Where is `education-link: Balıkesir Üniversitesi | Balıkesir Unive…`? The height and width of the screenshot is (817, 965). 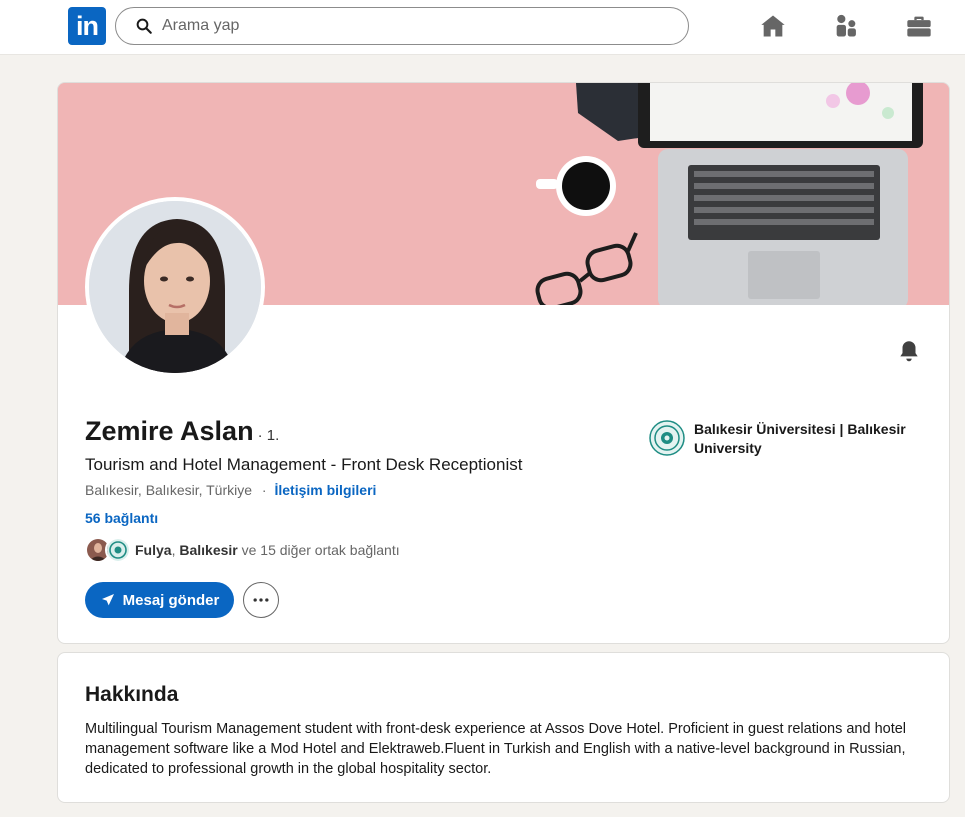
education-link: Balıkesir Üniversitesi | Balıkesir Unive… is located at coordinates (786, 439).